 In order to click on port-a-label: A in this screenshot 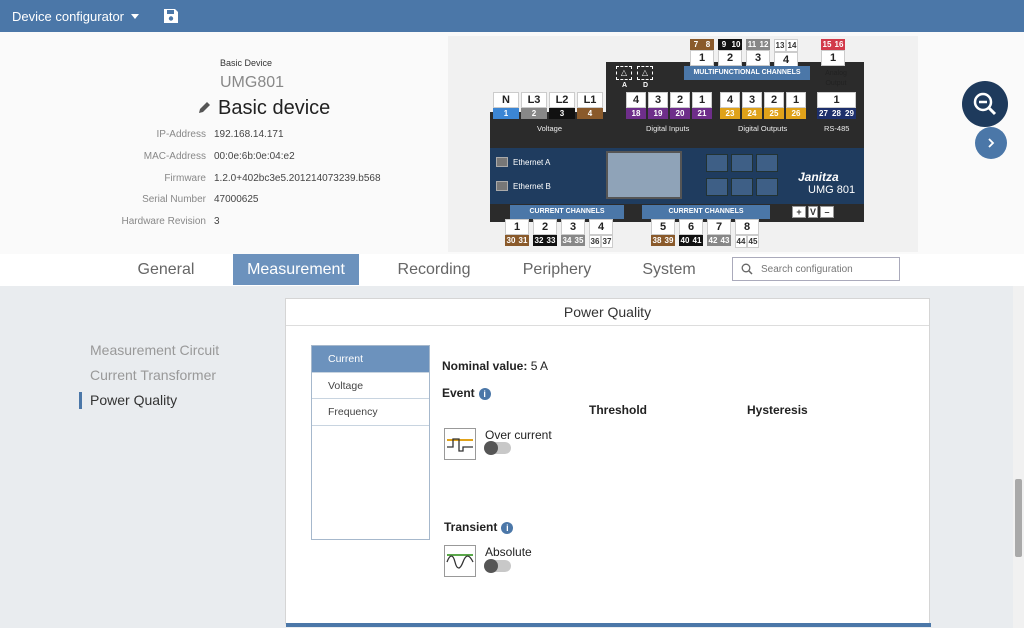, I will do `click(625, 85)`.